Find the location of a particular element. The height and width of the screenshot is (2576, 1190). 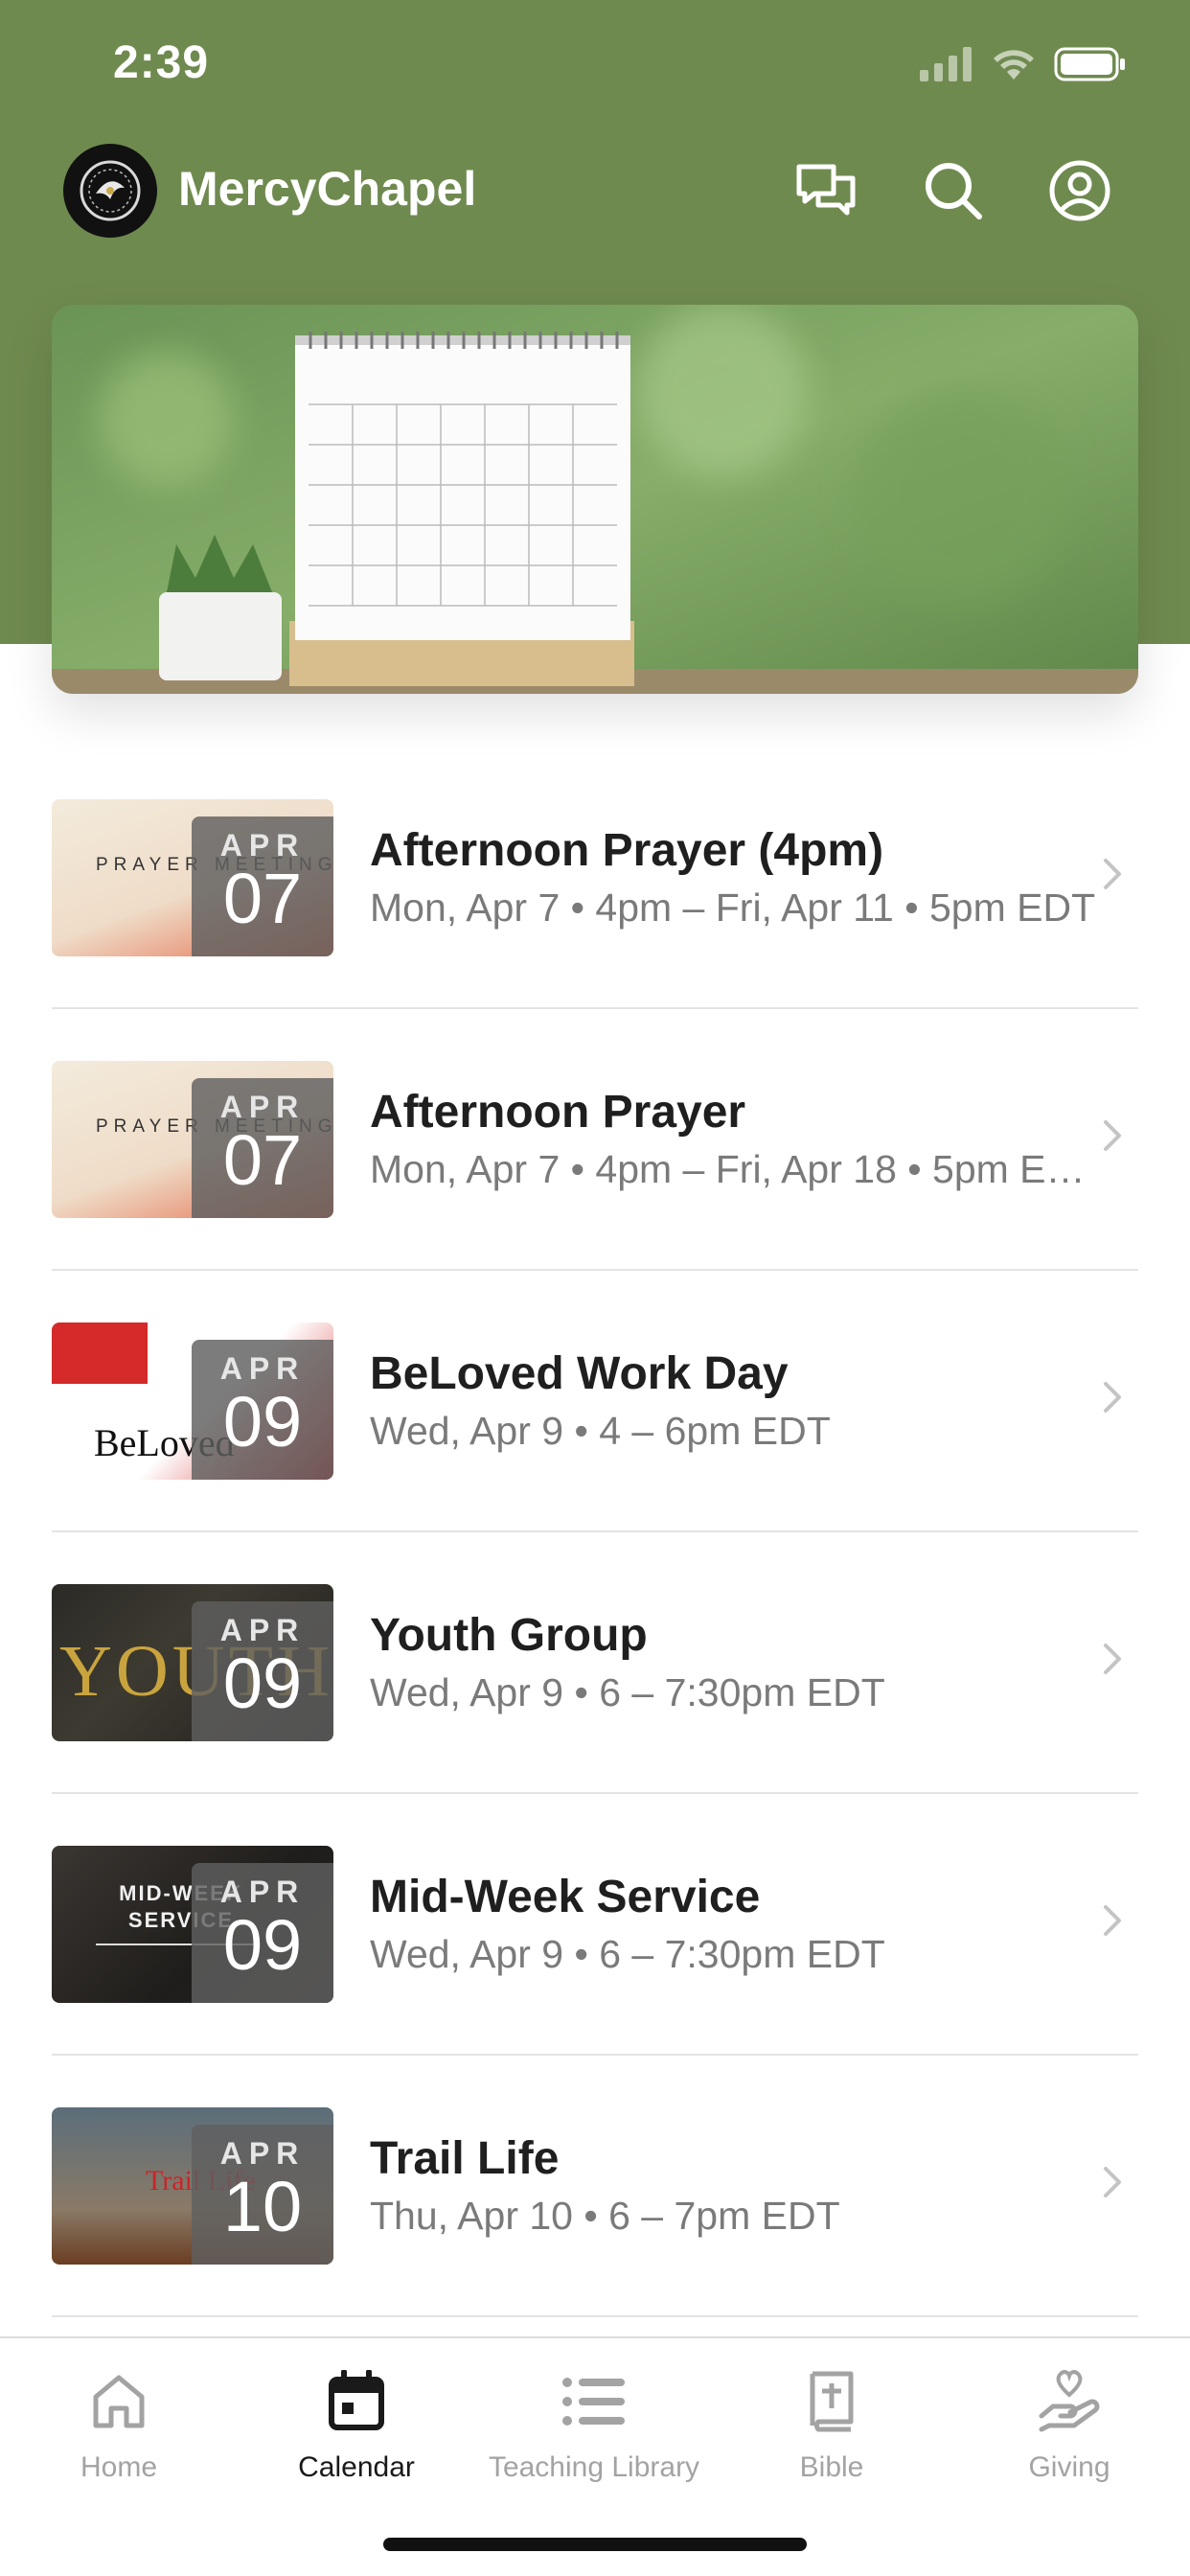

tab-giving: Giving is located at coordinates (1069, 2430).